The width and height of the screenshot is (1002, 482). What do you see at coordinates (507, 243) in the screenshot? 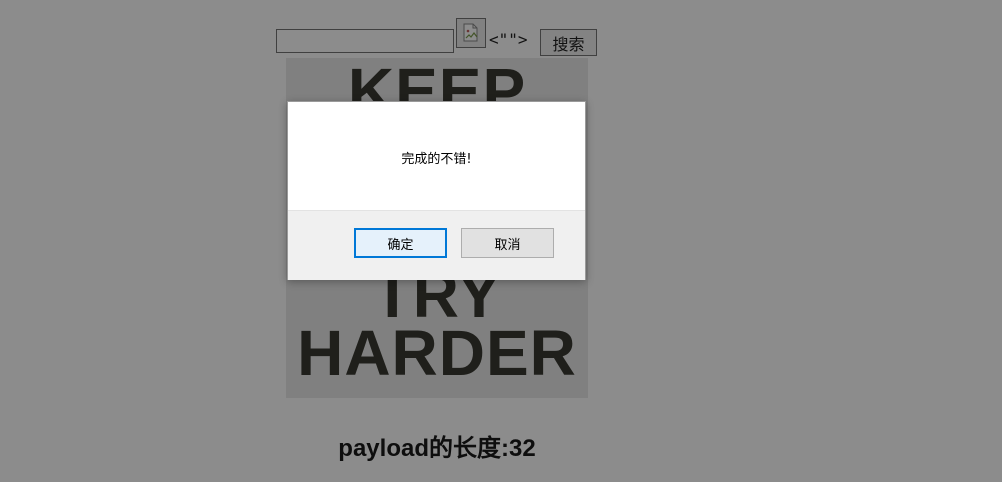
I see `cancel-button: 取消` at bounding box center [507, 243].